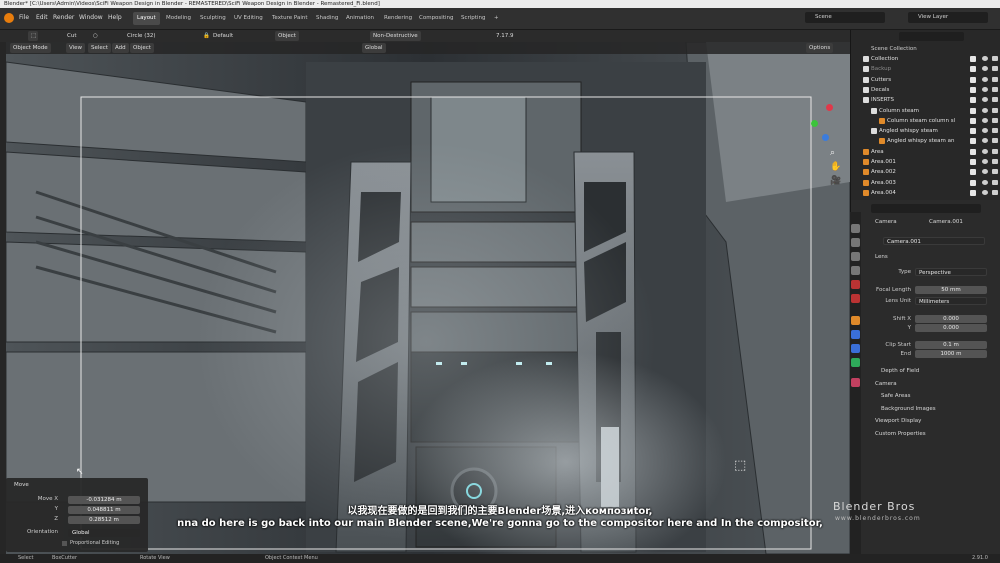 This screenshot has width=1000, height=563. Describe the element at coordinates (925, 152) in the screenshot. I see `outliner-item: Area` at that location.